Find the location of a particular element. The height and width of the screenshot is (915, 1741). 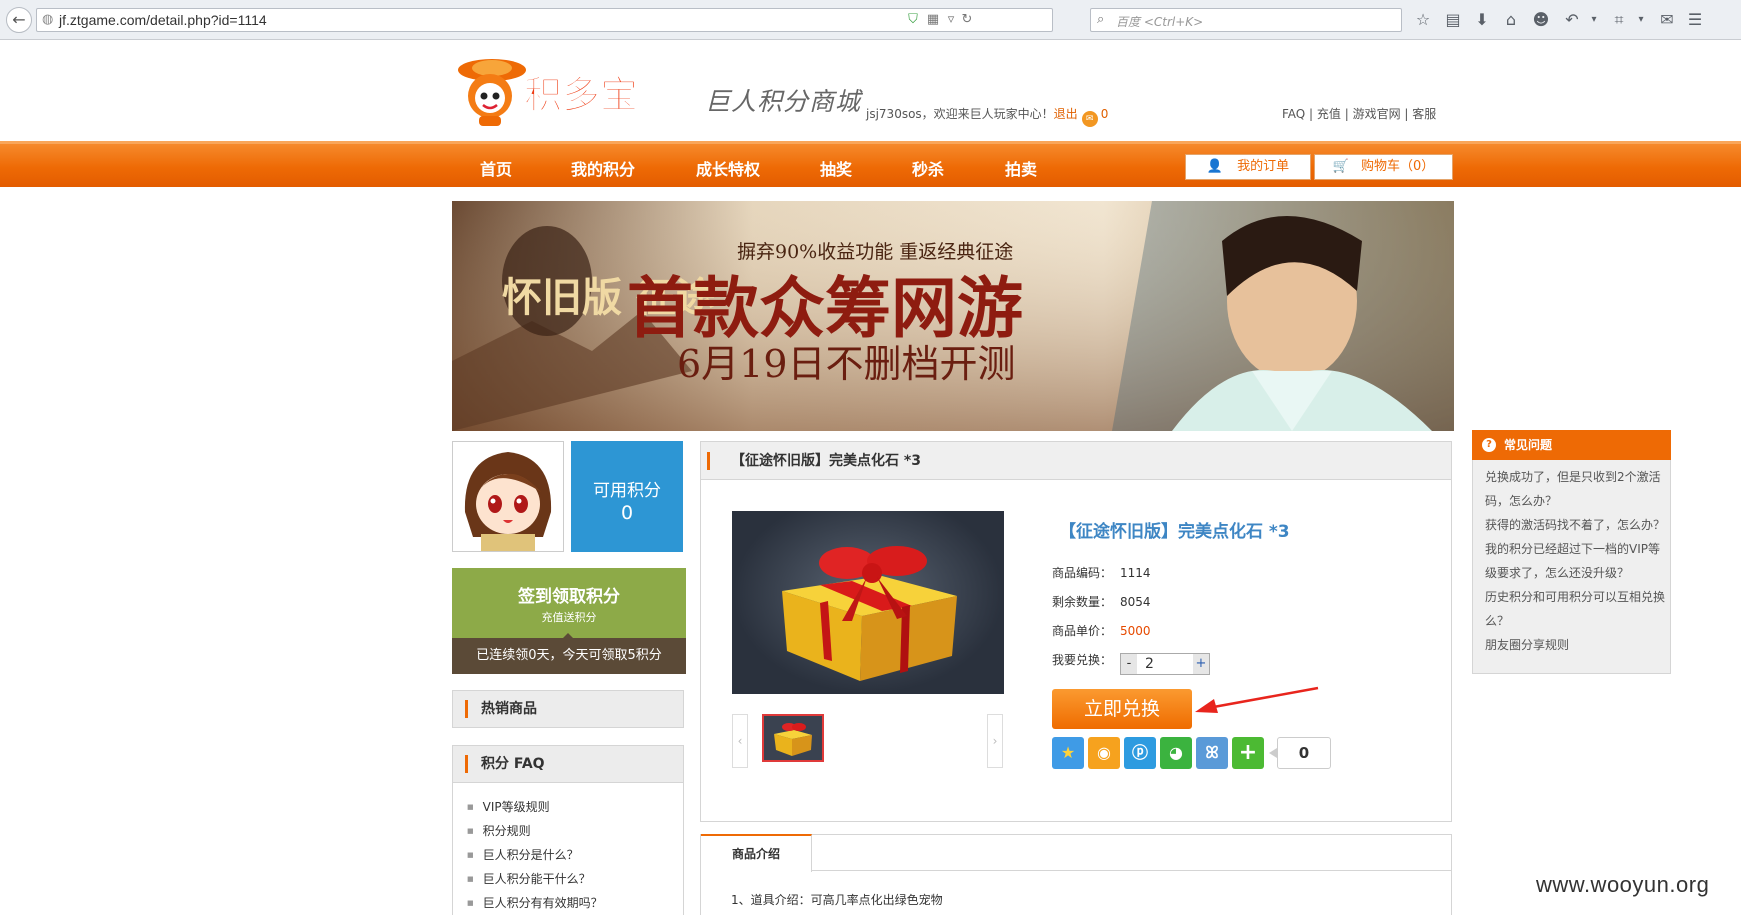

product-thumbnail is located at coordinates (793, 738).